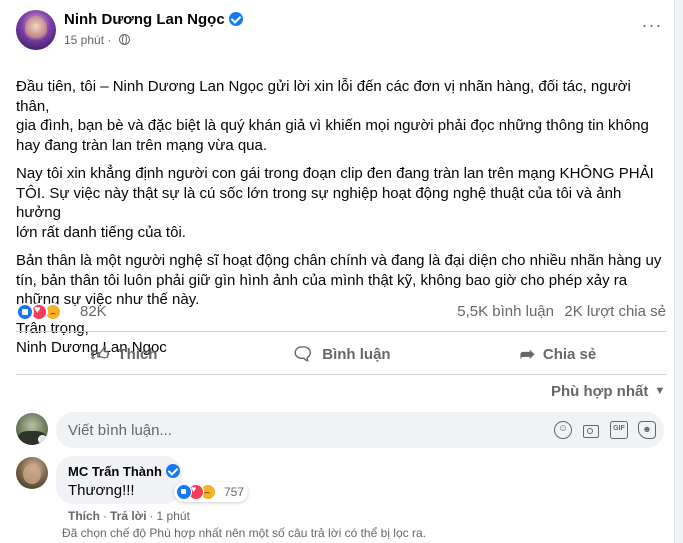  I want to click on comment-button: 🗨︎ Bình luận, so click(341, 354).